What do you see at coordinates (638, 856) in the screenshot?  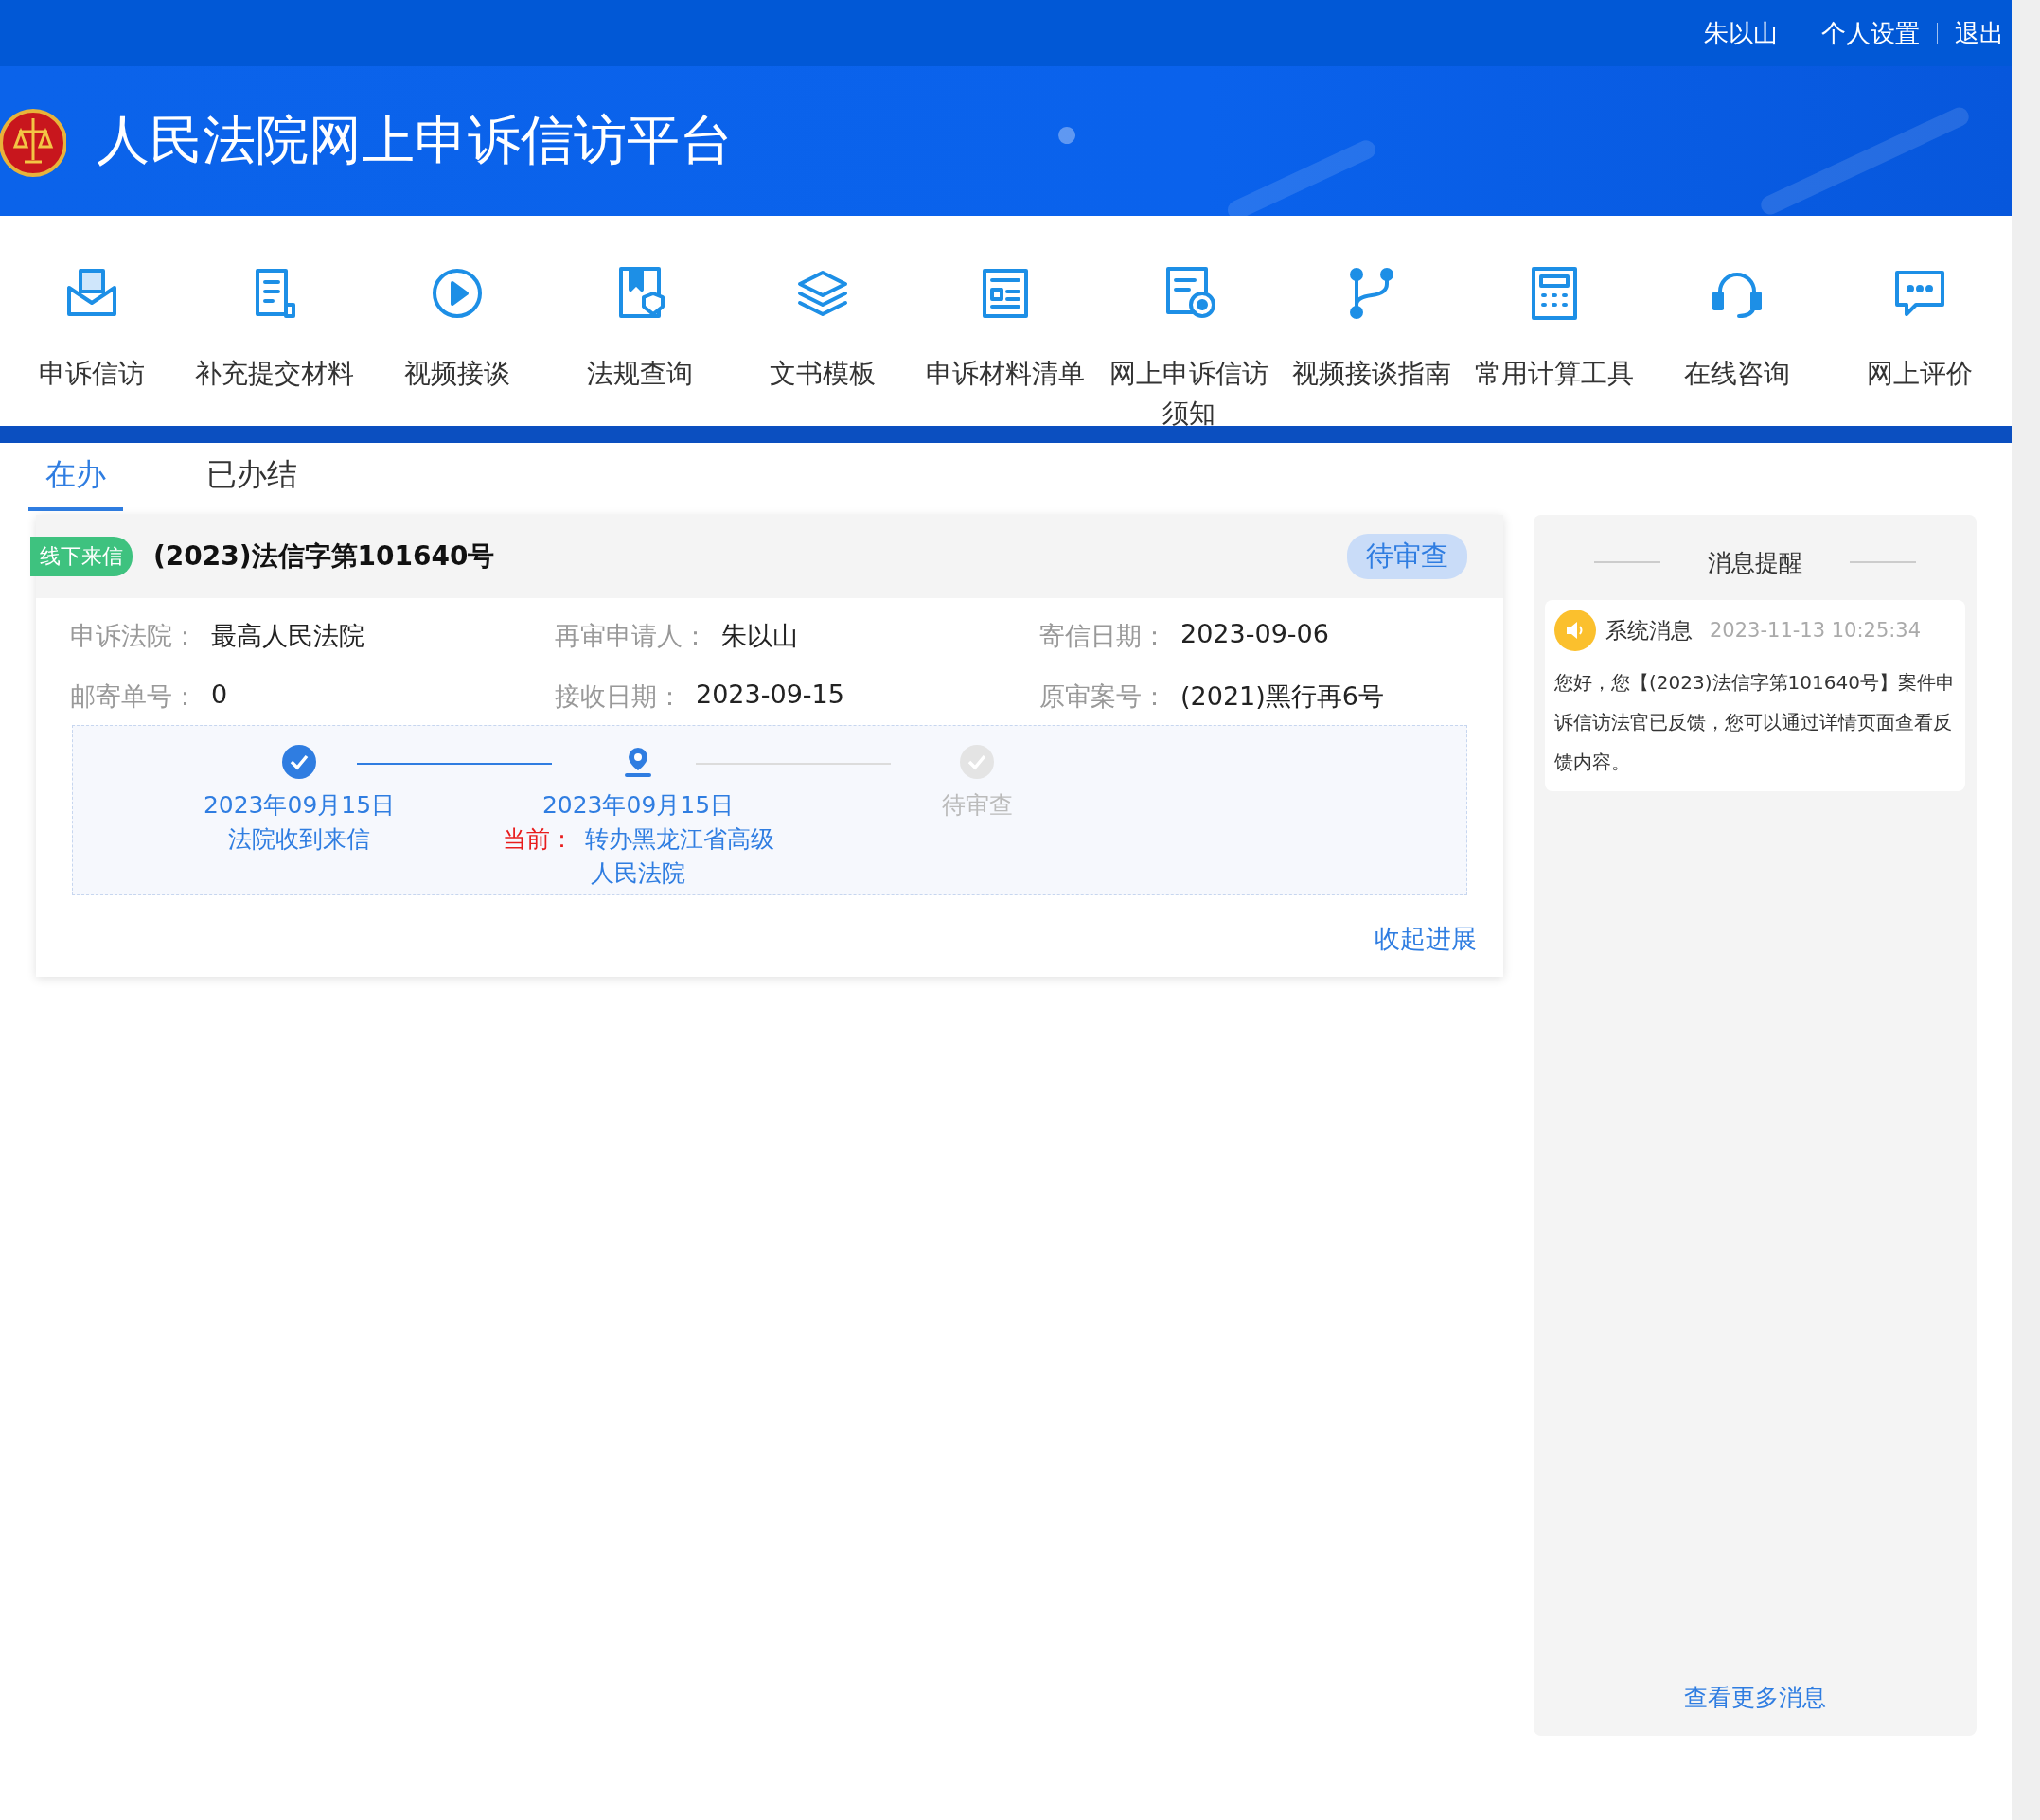 I see `step-description: 当前： 转办黑龙江省高级人民法院` at bounding box center [638, 856].